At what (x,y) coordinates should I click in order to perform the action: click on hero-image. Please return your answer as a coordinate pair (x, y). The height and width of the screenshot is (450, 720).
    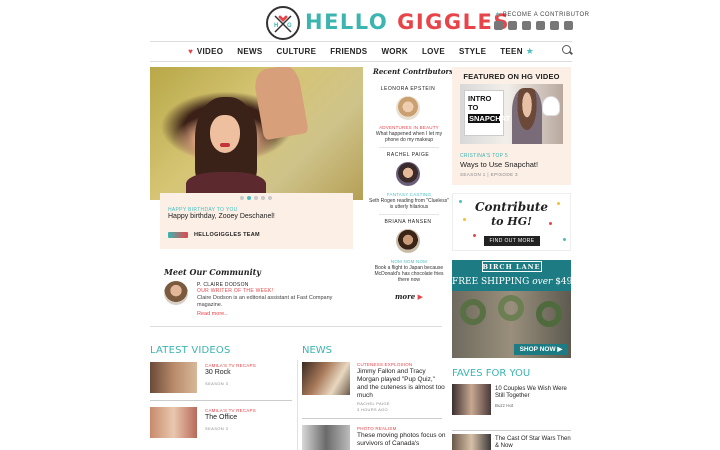
    Looking at the image, I should click on (256, 133).